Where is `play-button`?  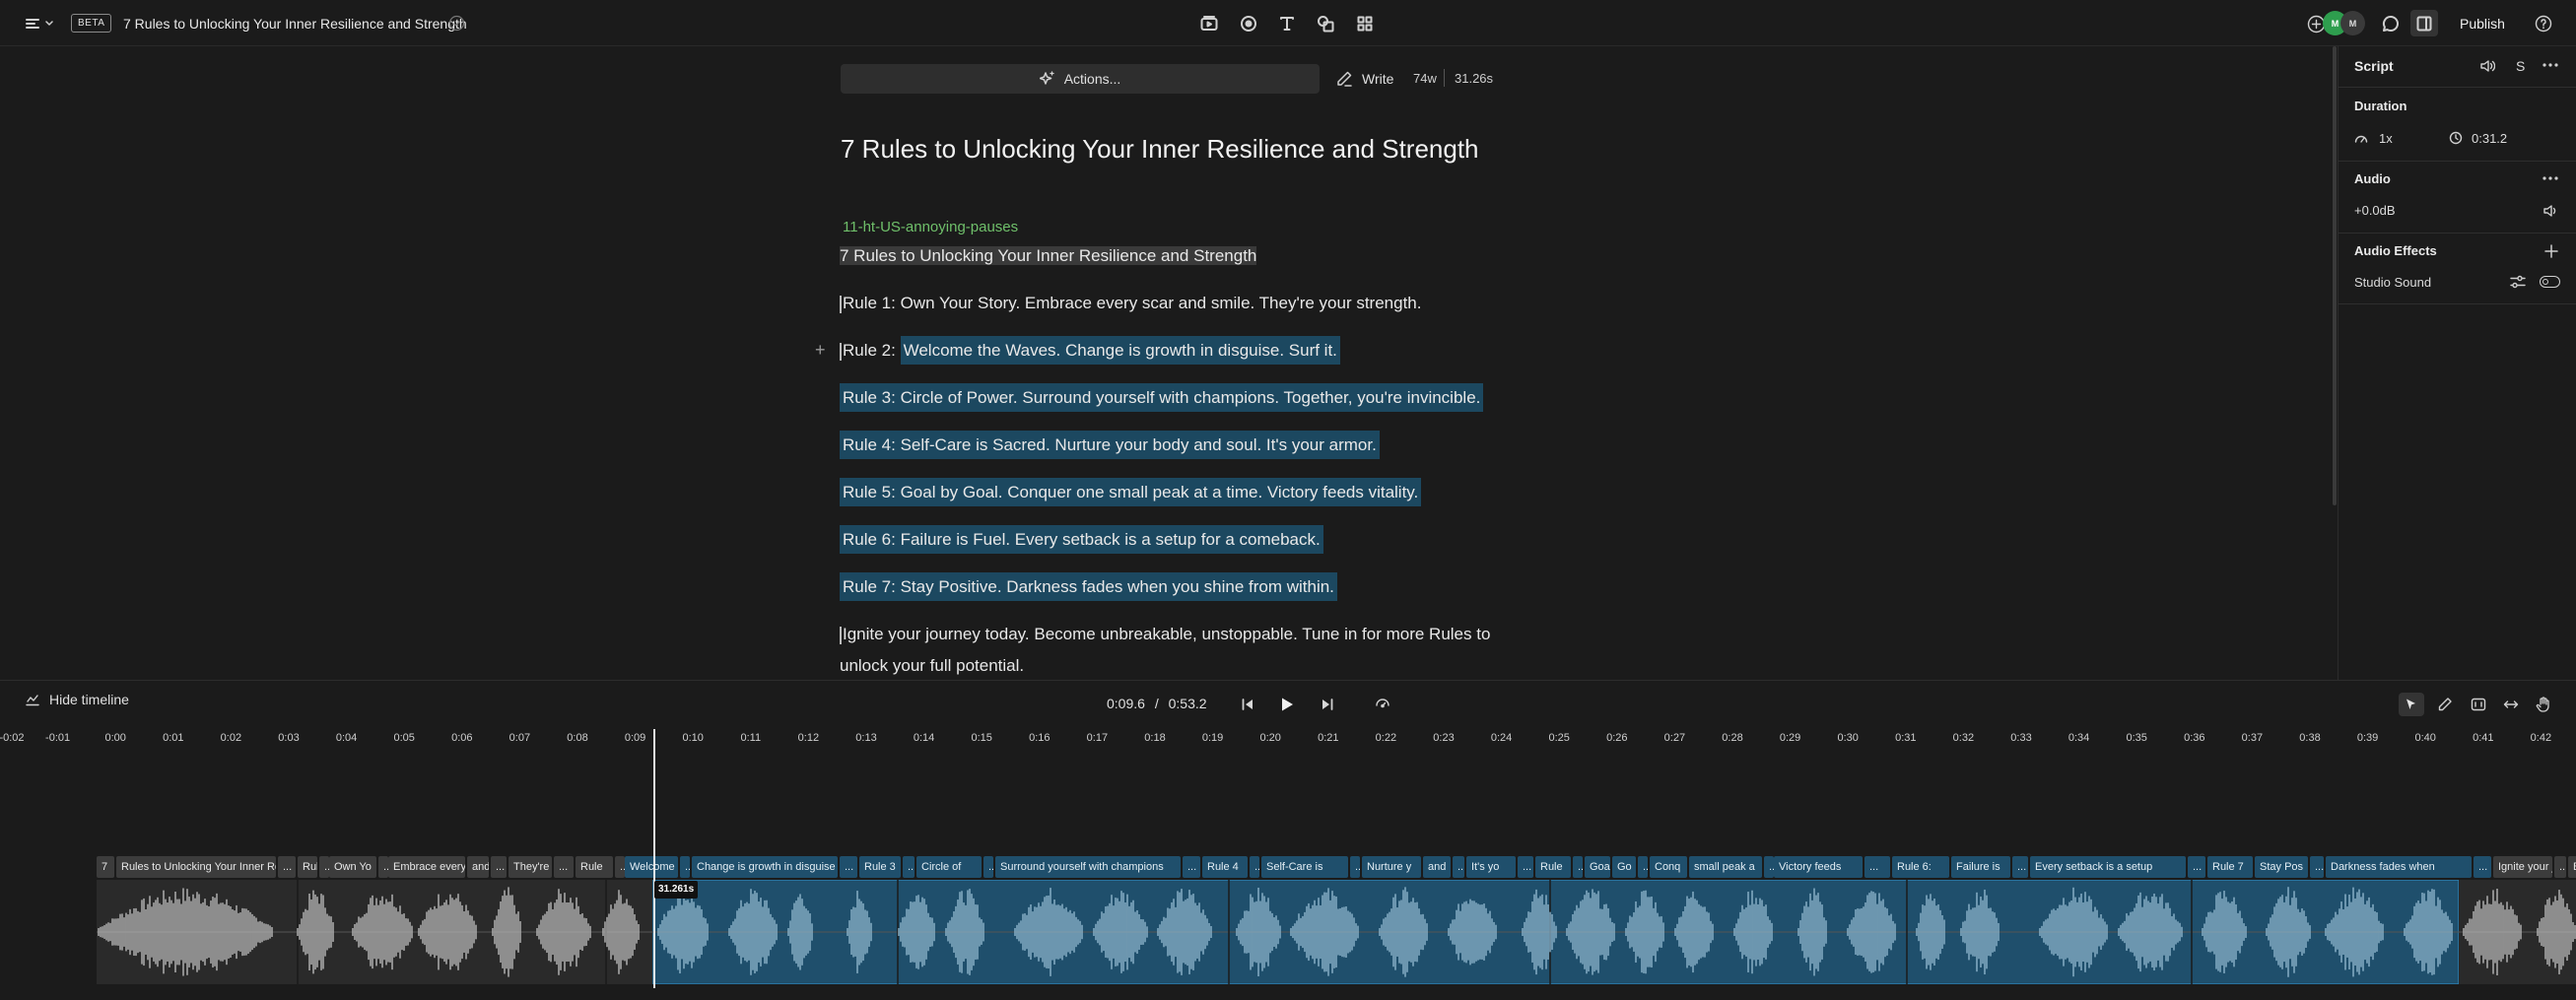
play-button is located at coordinates (1287, 704).